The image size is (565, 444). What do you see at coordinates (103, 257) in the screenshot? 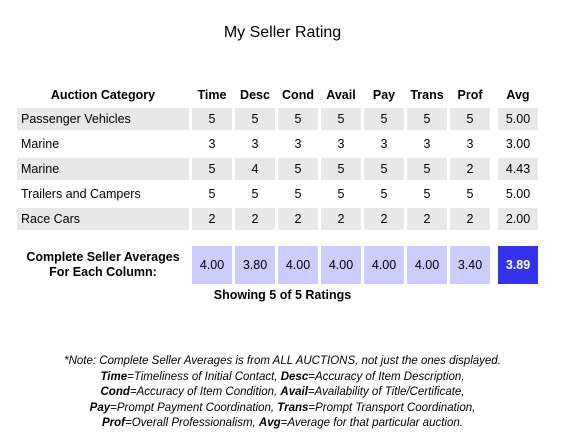
I see `averages-label-line1: Complete Seller Averages` at bounding box center [103, 257].